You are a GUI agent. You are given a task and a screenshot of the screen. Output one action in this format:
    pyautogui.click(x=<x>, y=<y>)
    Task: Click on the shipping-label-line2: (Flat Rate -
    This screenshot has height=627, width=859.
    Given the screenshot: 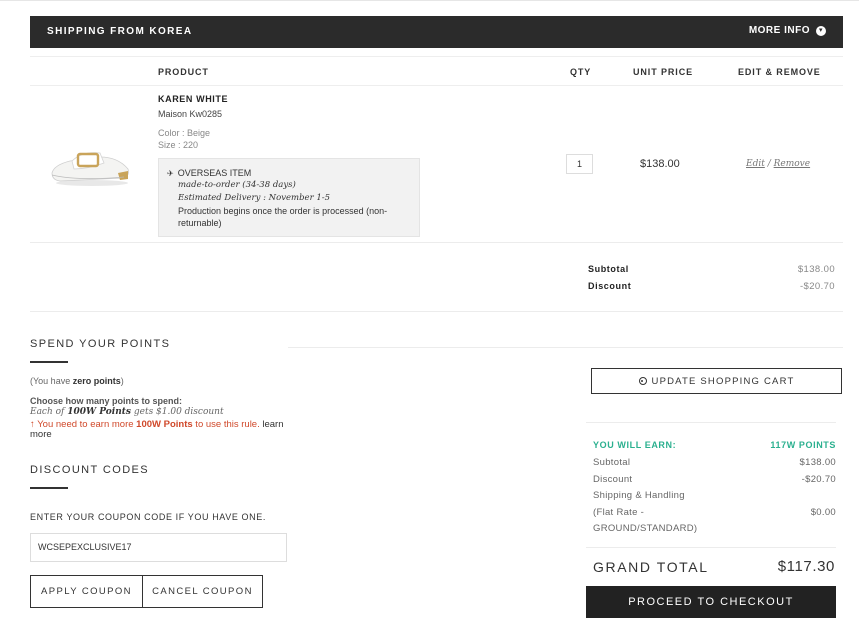 What is the action you would take?
    pyautogui.click(x=619, y=512)
    